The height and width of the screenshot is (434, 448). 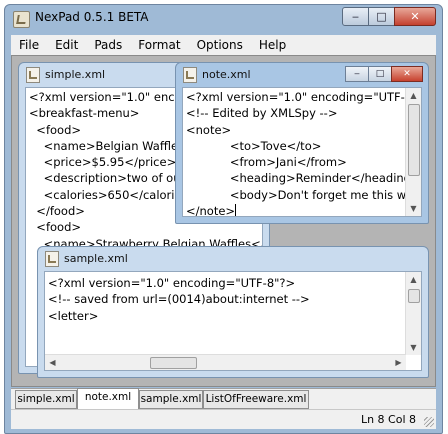 I want to click on child-title-simple: simple.xml, so click(x=75, y=74).